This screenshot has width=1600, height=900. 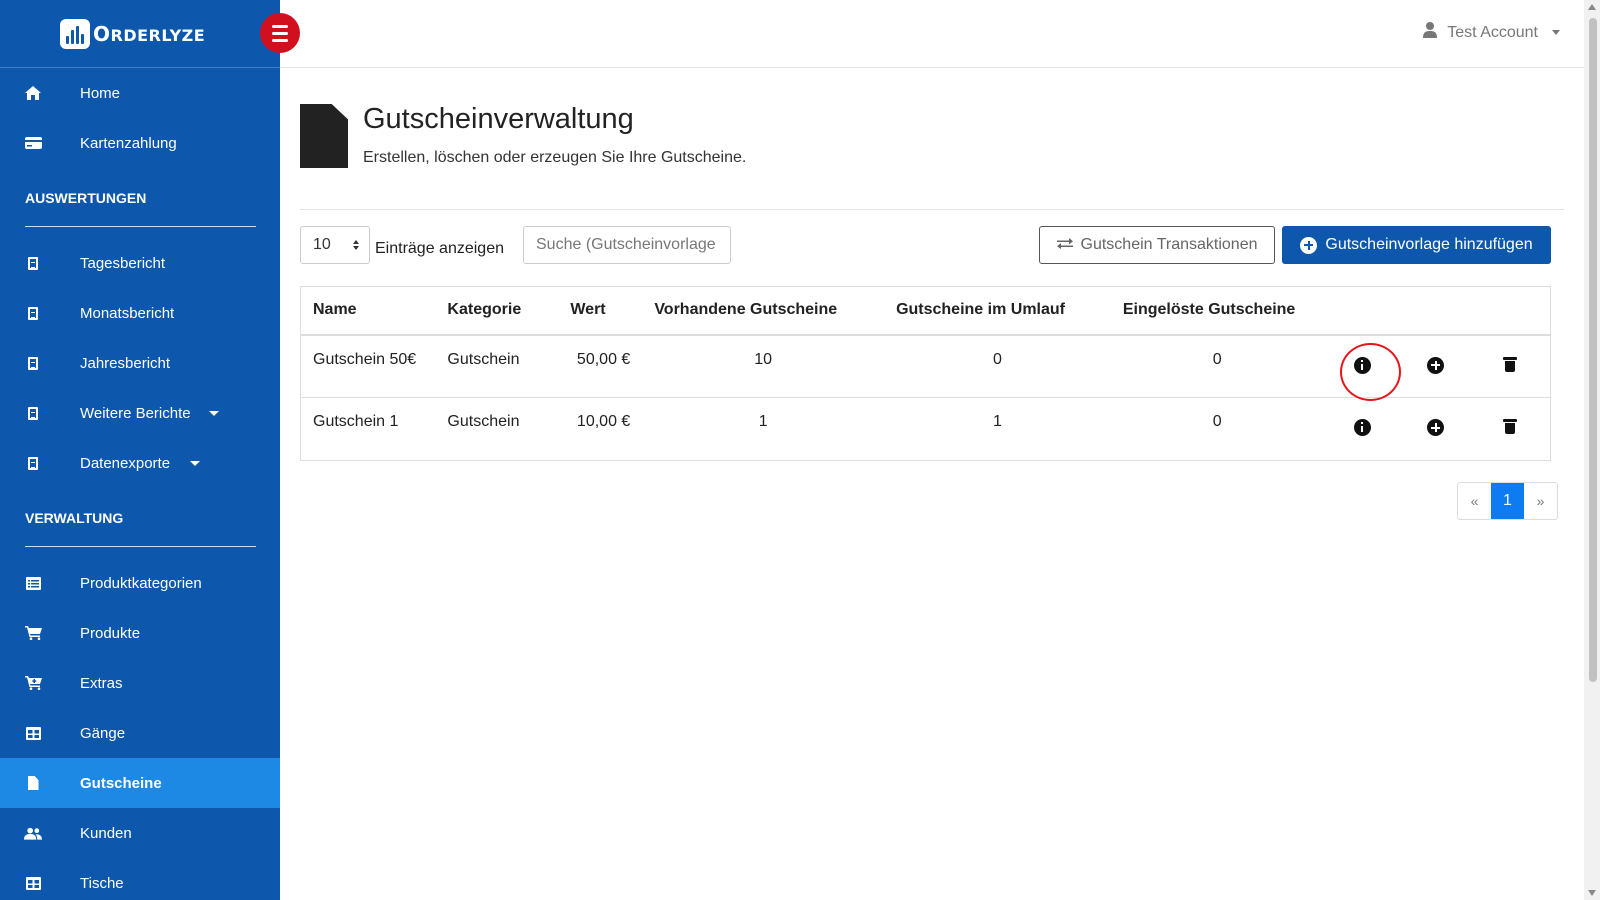 What do you see at coordinates (140, 263) in the screenshot?
I see `sidebar-item-tagesbericht: Tagesbericht` at bounding box center [140, 263].